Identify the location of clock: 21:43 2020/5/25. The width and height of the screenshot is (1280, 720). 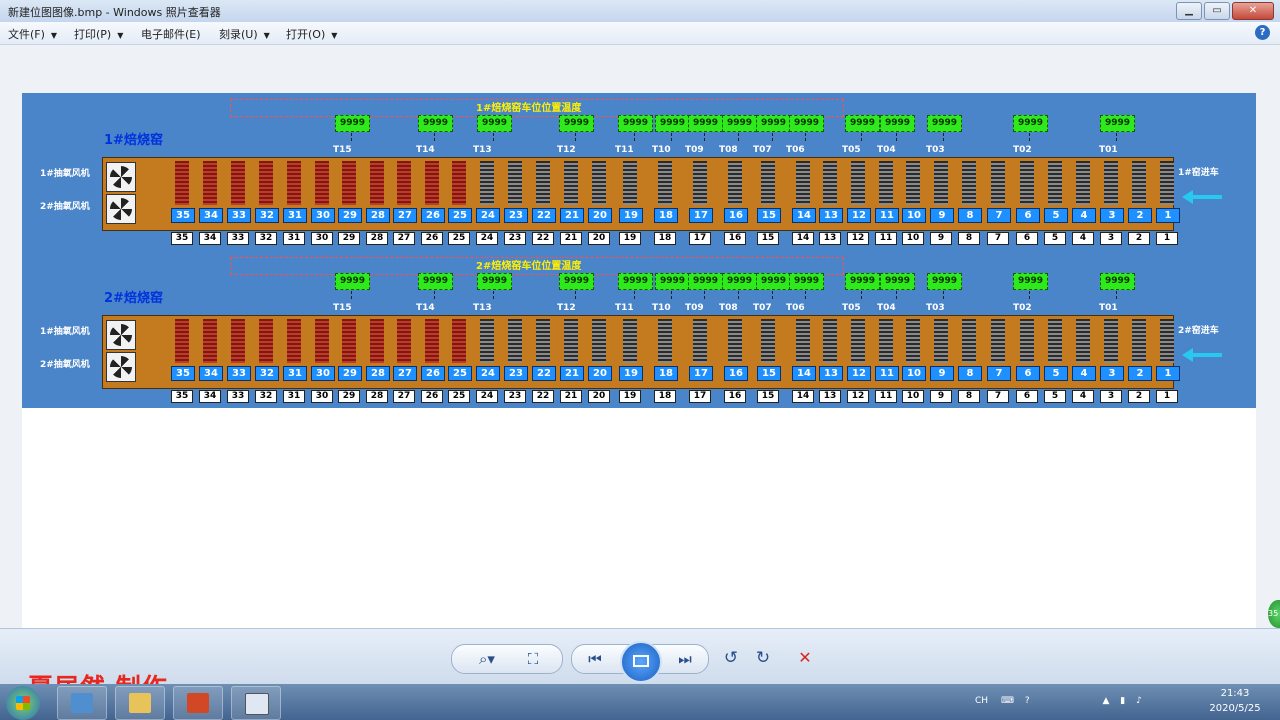
(1235, 701).